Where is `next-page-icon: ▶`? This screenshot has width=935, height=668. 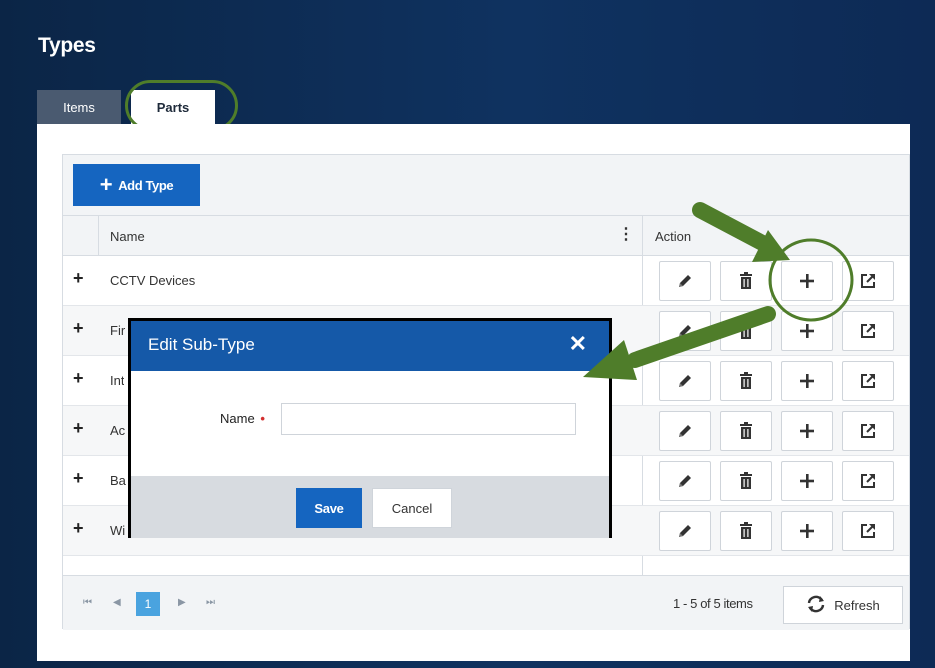
next-page-icon: ▶ is located at coordinates (182, 602).